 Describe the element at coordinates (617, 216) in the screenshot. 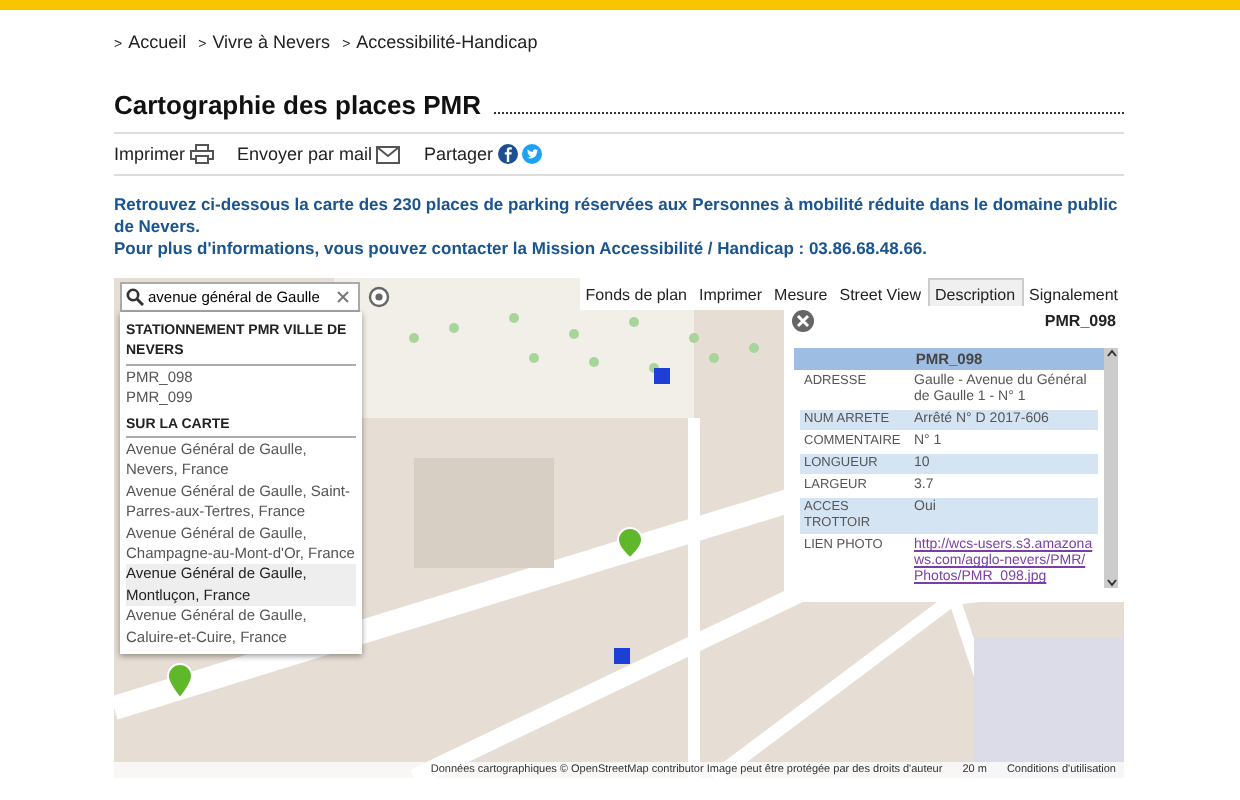

I see `intro-paragraph: Retrouvez ci-dessous la carte des 230 places de parking réservées aux Personnes à mobilité réduite dans le domaine public de Nevers.` at that location.